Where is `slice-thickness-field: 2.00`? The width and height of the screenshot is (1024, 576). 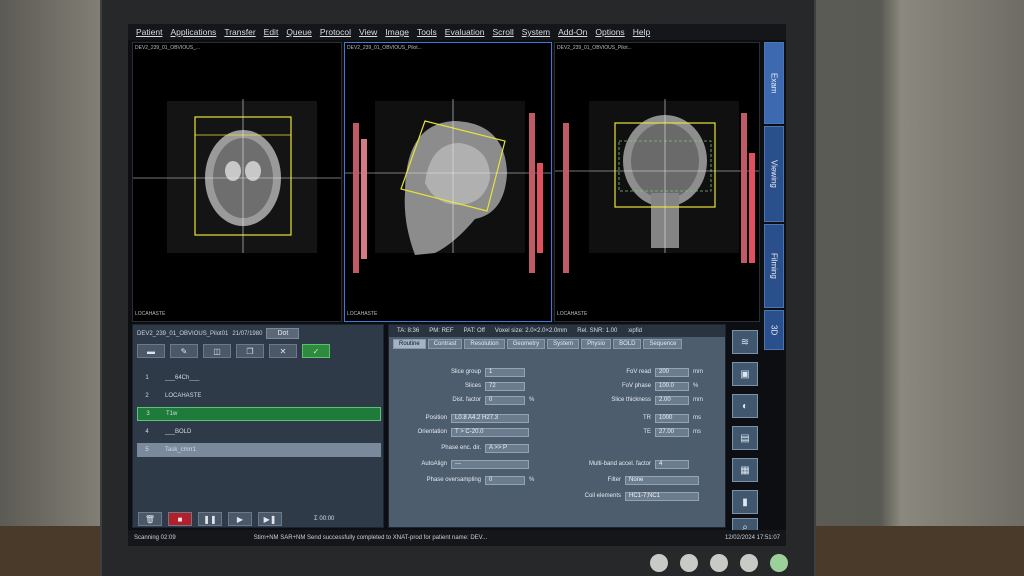 slice-thickness-field: 2.00 is located at coordinates (672, 400).